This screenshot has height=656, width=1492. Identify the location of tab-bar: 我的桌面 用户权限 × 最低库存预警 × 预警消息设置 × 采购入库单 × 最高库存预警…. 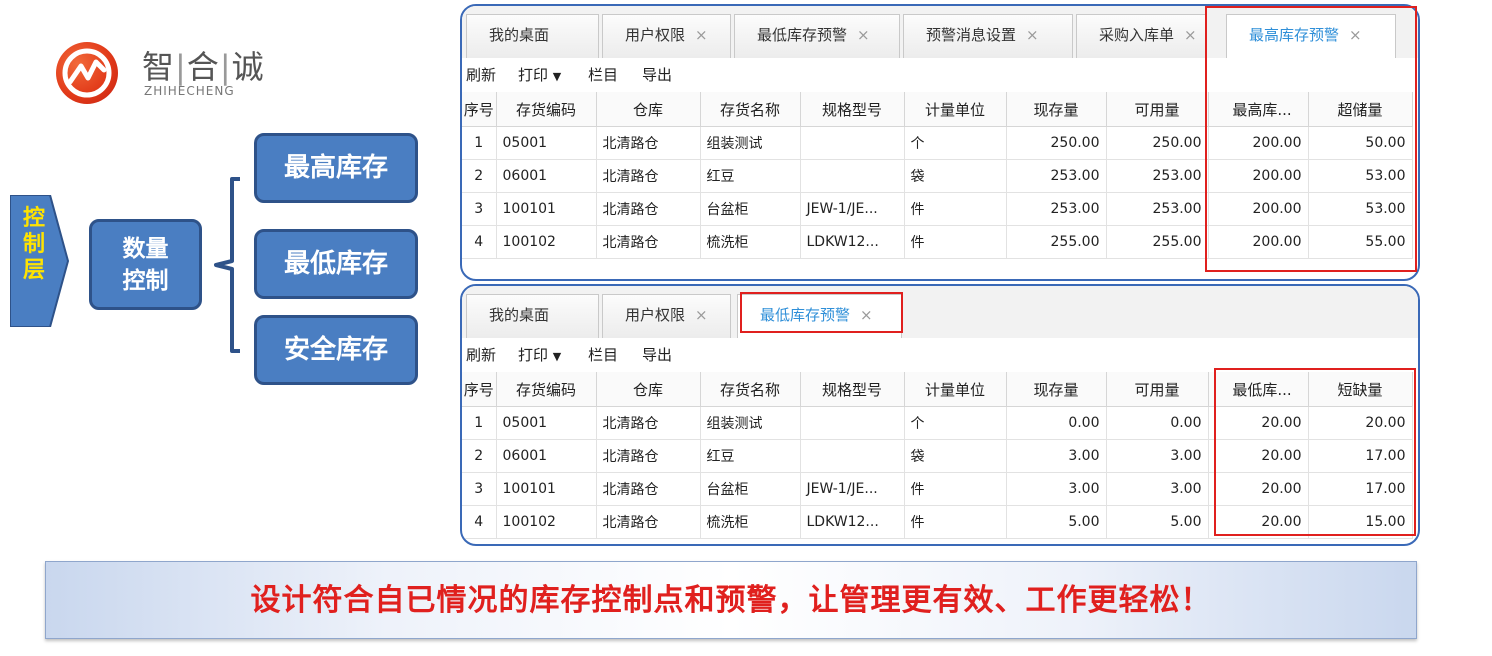
(940, 32).